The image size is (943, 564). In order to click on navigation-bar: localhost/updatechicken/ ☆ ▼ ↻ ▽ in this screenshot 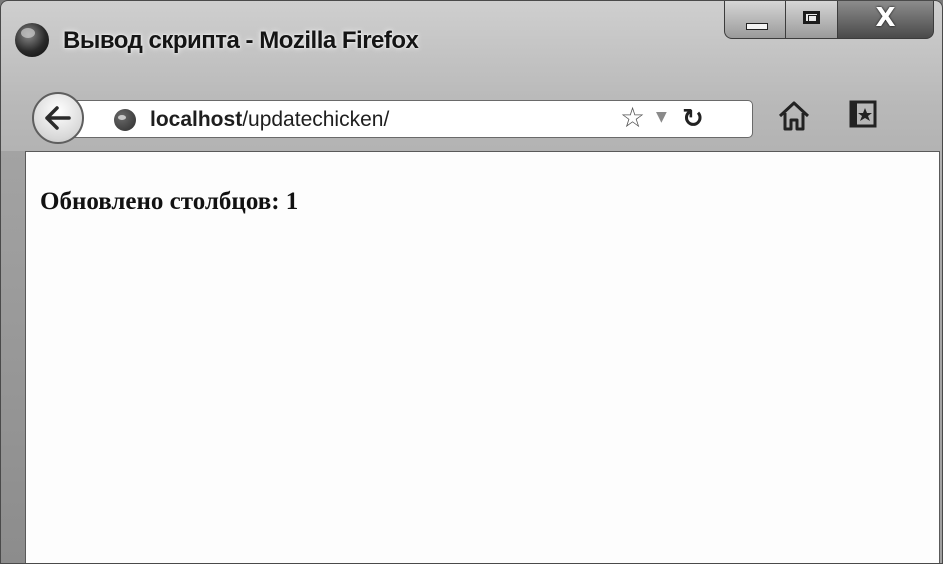, I will do `click(471, 116)`.